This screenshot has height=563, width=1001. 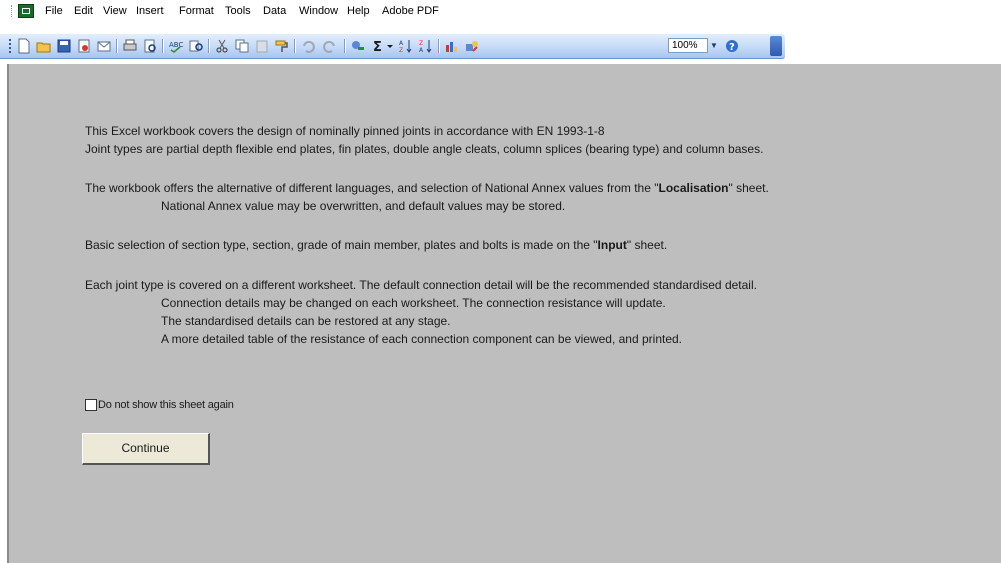 What do you see at coordinates (54, 11) in the screenshot?
I see `menu-file: File` at bounding box center [54, 11].